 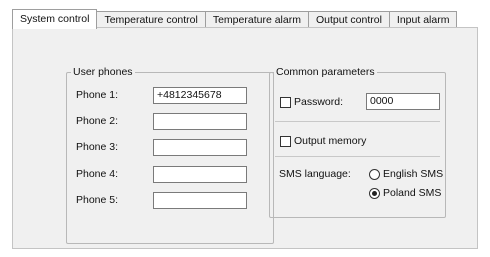 I want to click on phone-1-label: Phone 1:, so click(x=97, y=95).